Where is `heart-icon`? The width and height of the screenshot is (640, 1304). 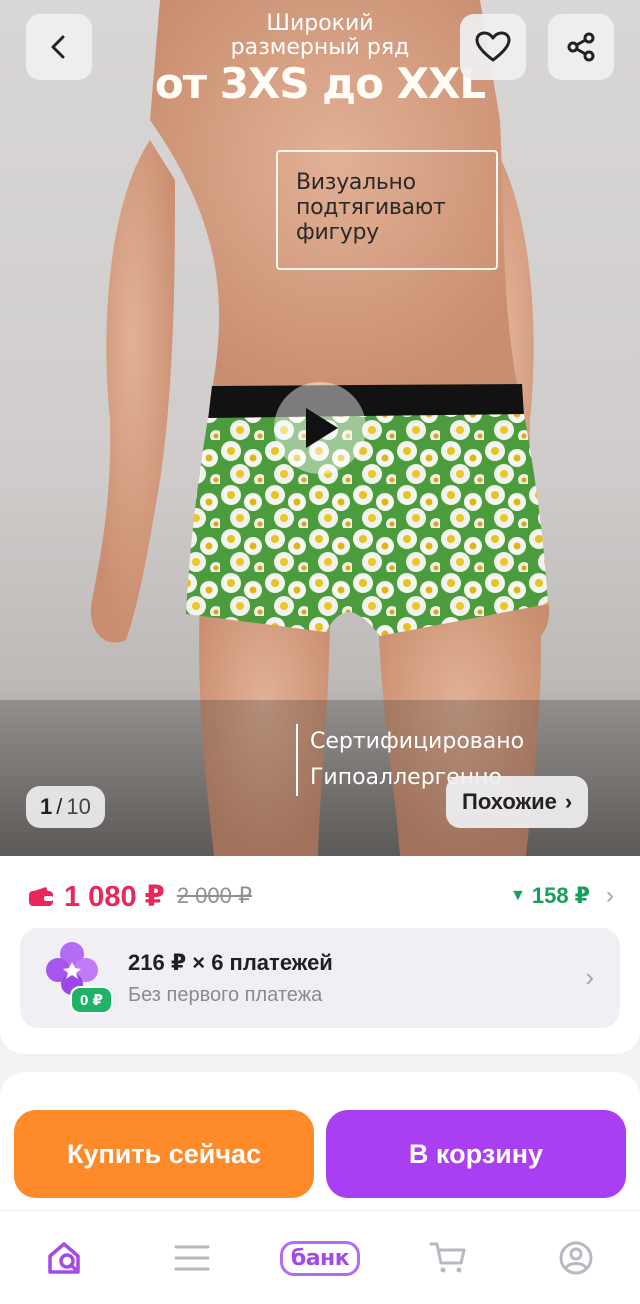 heart-icon is located at coordinates (493, 46).